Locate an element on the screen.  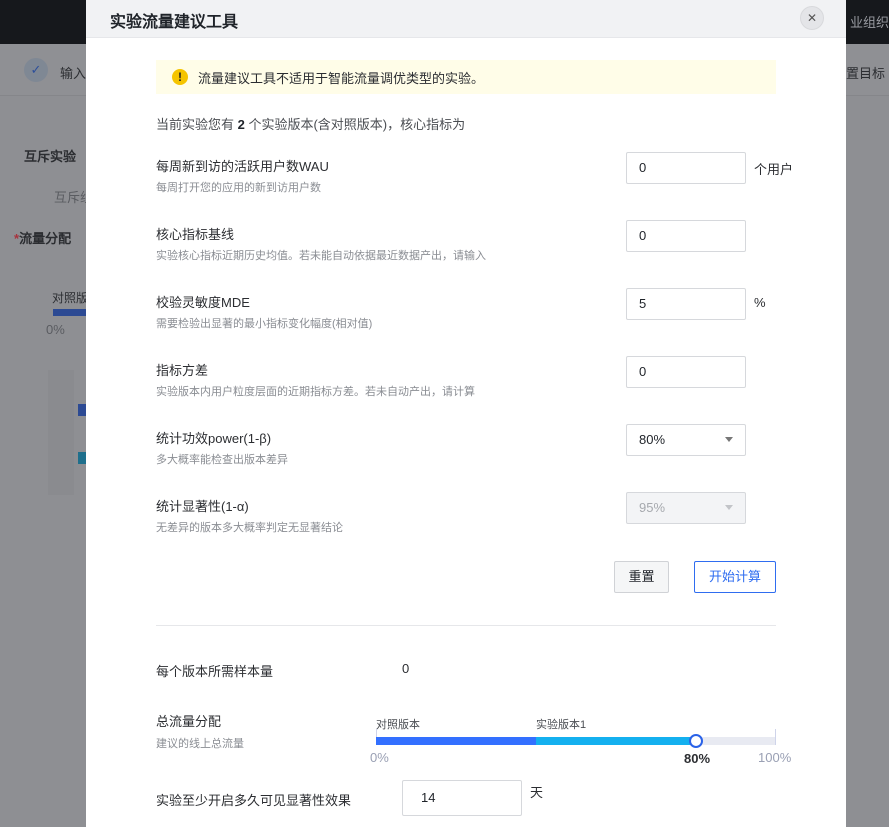
warning-text: 流量建议工具不适用于智能流量调优类型的实验。 is located at coordinates (341, 78).